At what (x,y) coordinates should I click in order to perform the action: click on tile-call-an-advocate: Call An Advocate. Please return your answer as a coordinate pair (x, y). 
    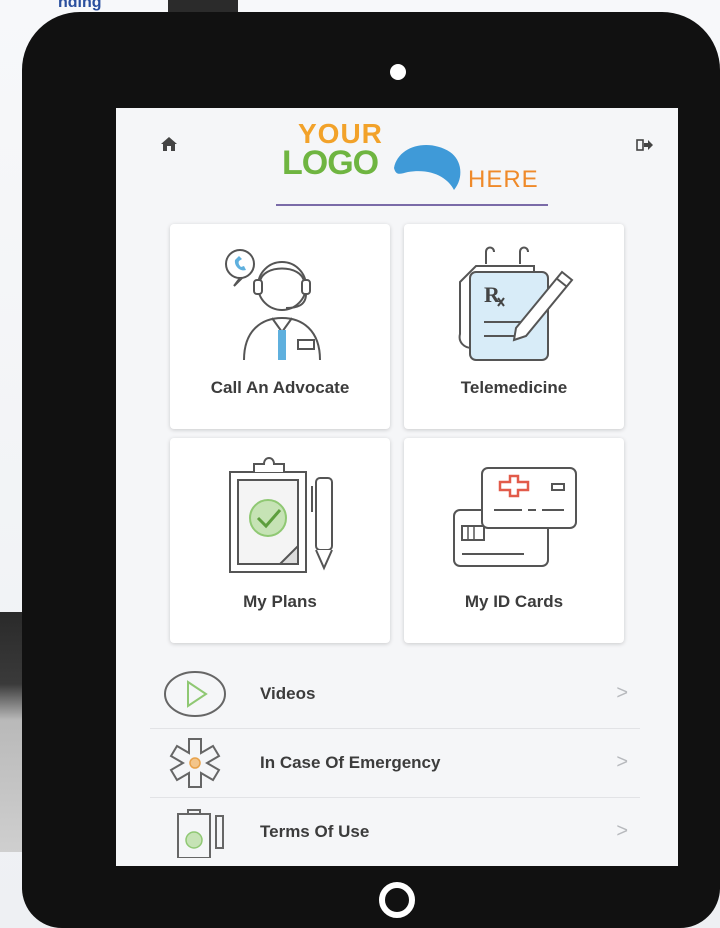
    Looking at the image, I should click on (280, 326).